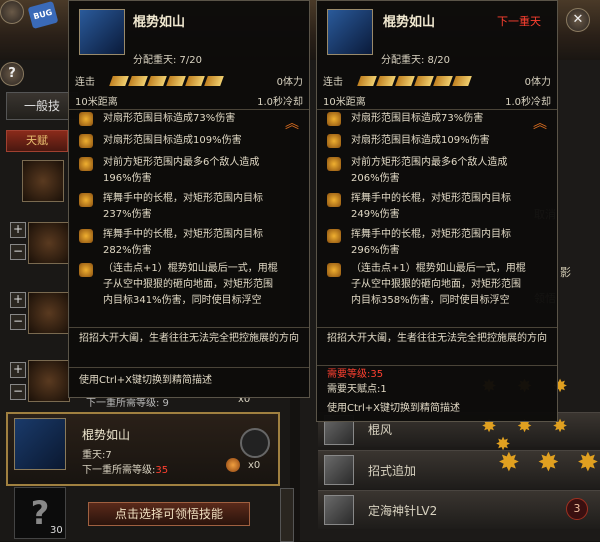  Describe the element at coordinates (380, 430) in the screenshot. I see `right-row-name: 棍风` at that location.